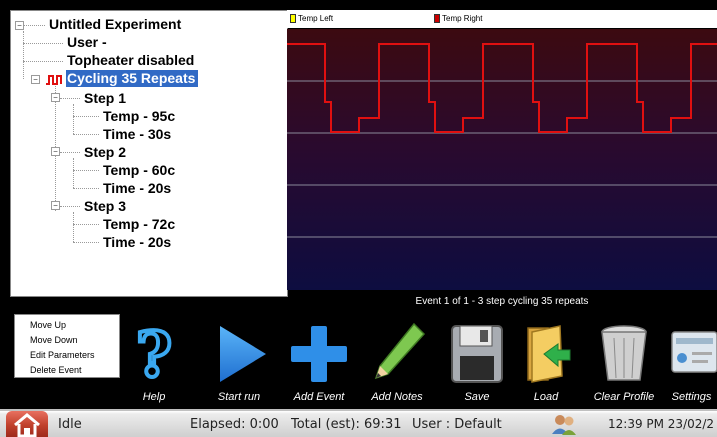 Image resolution: width=717 pixels, height=437 pixels. I want to click on save-label: Save, so click(477, 397).